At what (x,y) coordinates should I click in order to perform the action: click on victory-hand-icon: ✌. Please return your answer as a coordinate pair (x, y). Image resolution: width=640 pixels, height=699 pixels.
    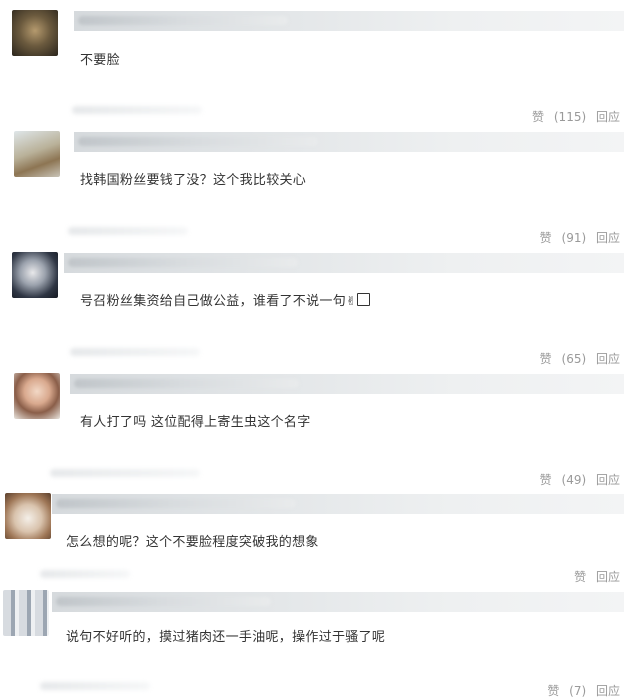
    Looking at the image, I should click on (351, 301).